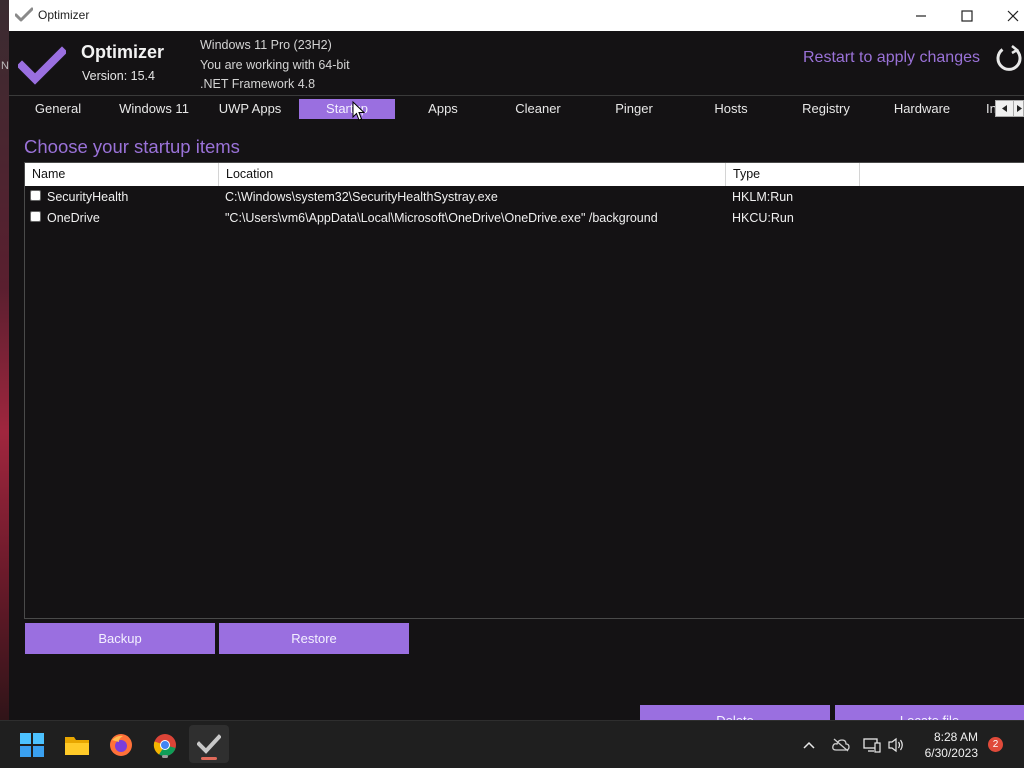  Describe the element at coordinates (942, 174) in the screenshot. I see `column-header-filler` at that location.